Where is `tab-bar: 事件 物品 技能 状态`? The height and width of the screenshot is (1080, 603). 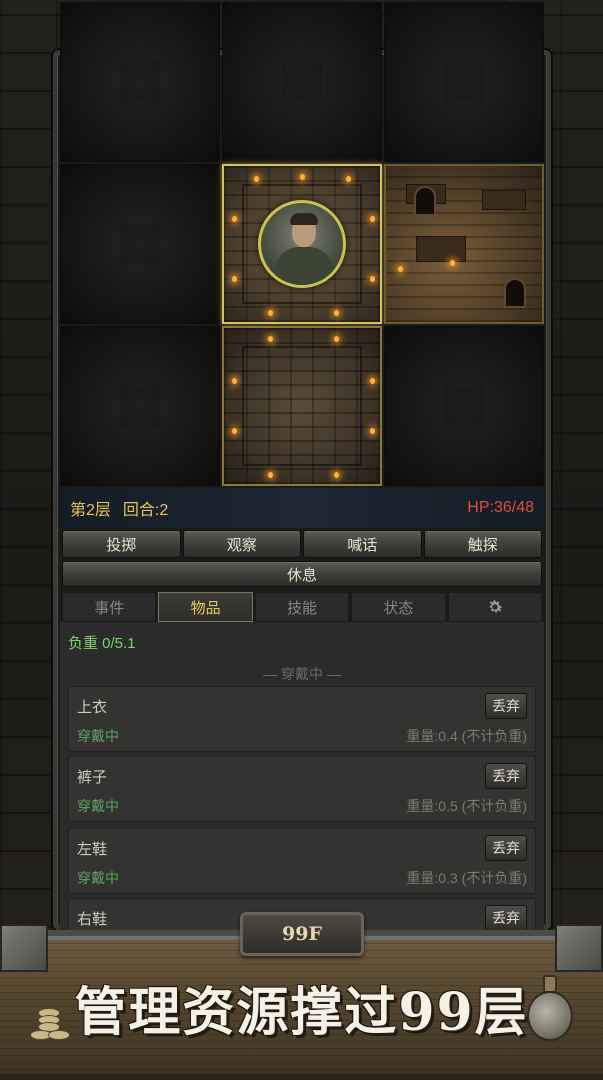 tab-bar: 事件 物品 技能 状态 is located at coordinates (302, 607).